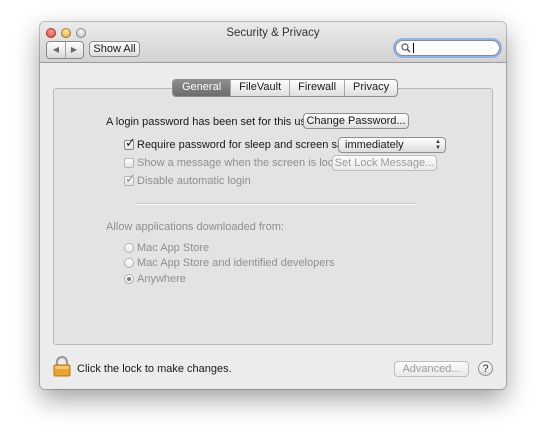 This screenshot has height=445, width=547. What do you see at coordinates (161, 279) in the screenshot?
I see `radio-label-anywhere: Anywhere` at bounding box center [161, 279].